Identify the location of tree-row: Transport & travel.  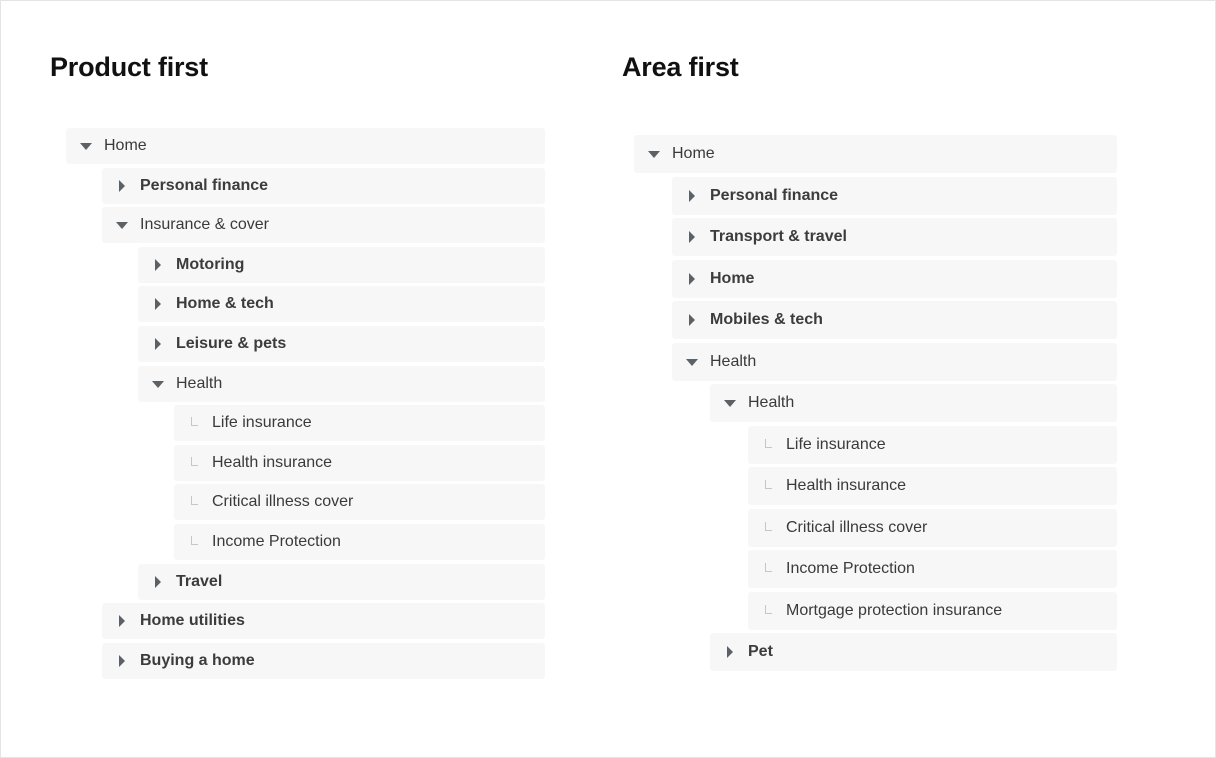
(894, 237).